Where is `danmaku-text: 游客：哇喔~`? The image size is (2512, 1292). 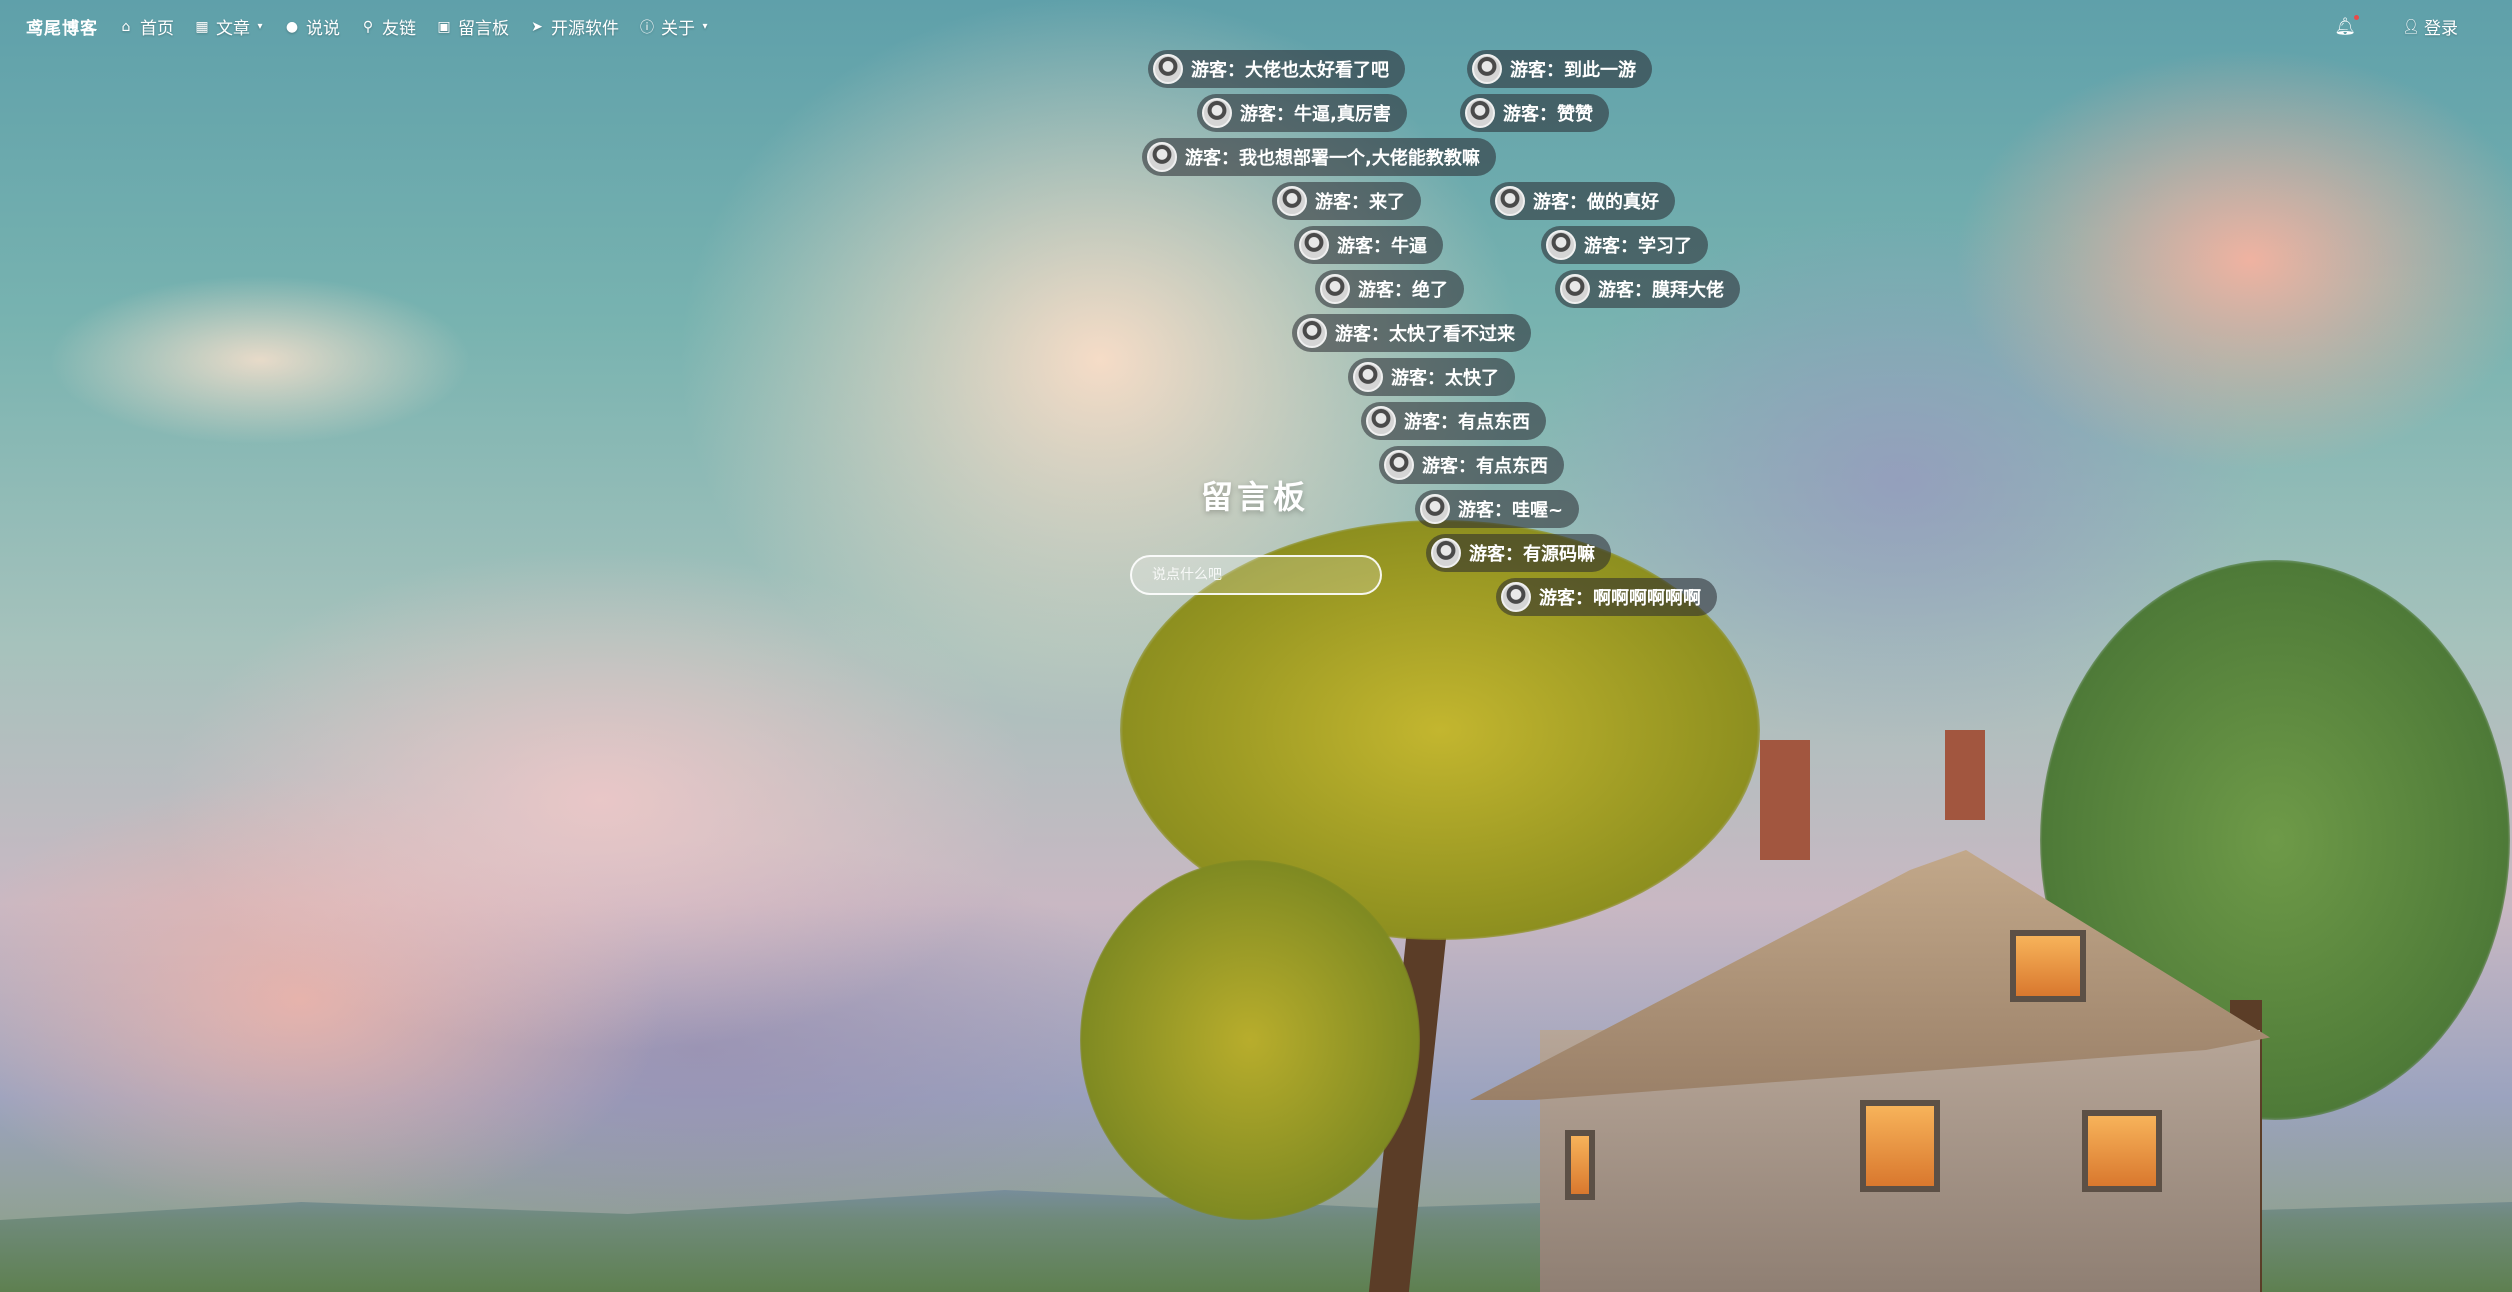
danmaku-text: 游客：哇喔~ is located at coordinates (1511, 510).